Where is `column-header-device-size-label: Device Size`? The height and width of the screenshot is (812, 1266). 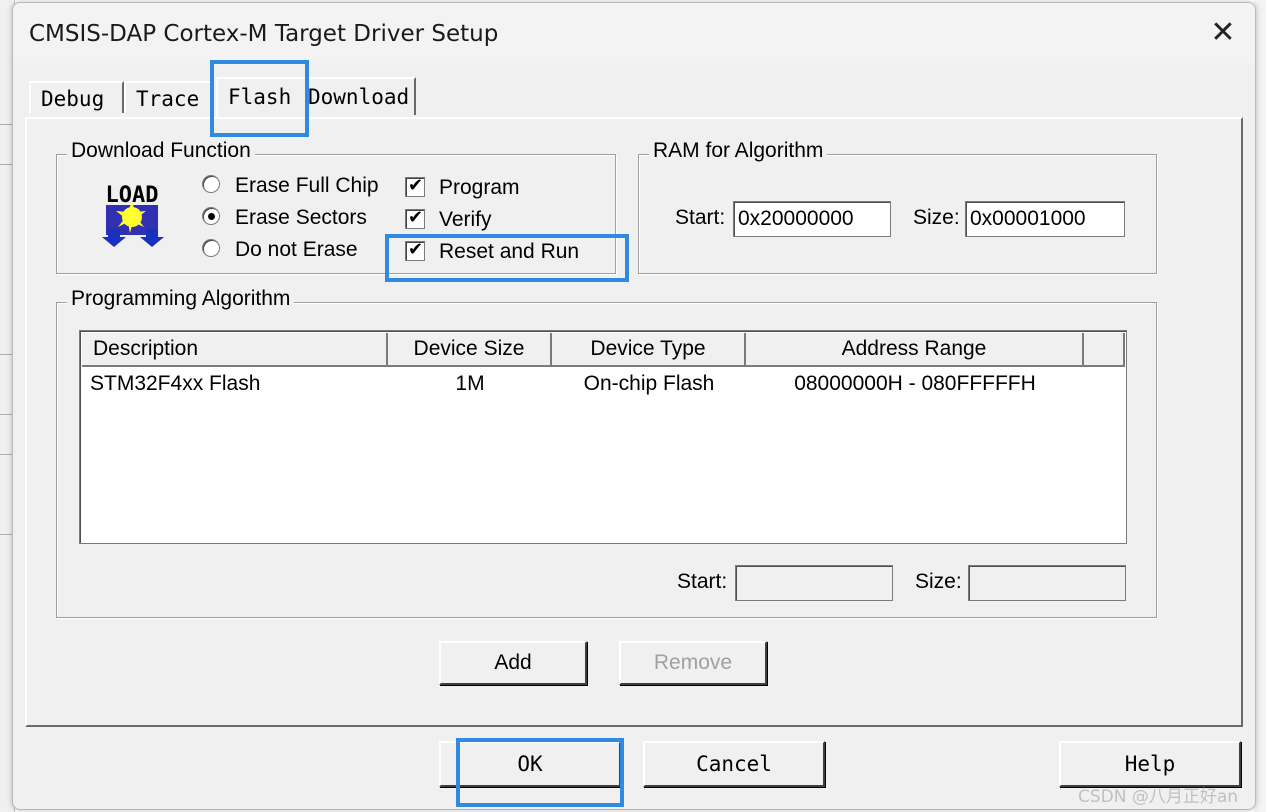
column-header-device-size-label: Device Size is located at coordinates (469, 348).